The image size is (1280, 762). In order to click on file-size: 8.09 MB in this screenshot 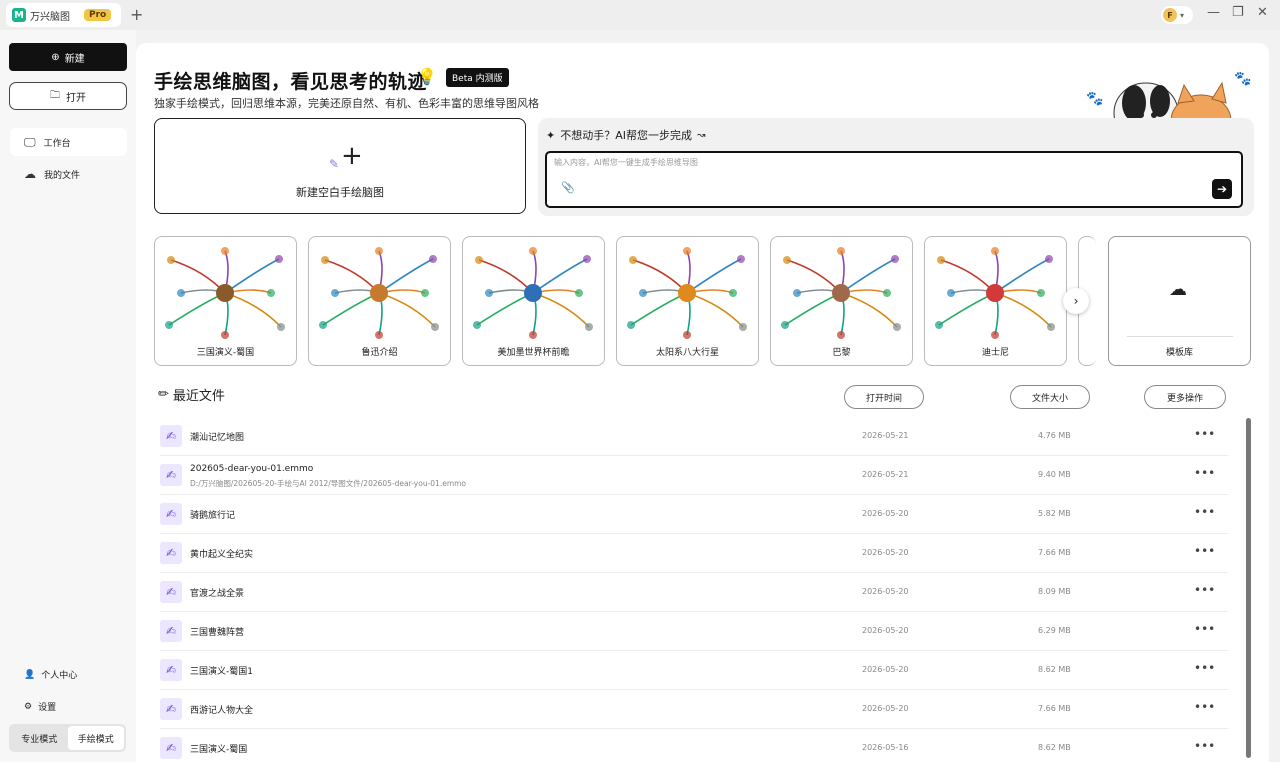, I will do `click(1054, 591)`.